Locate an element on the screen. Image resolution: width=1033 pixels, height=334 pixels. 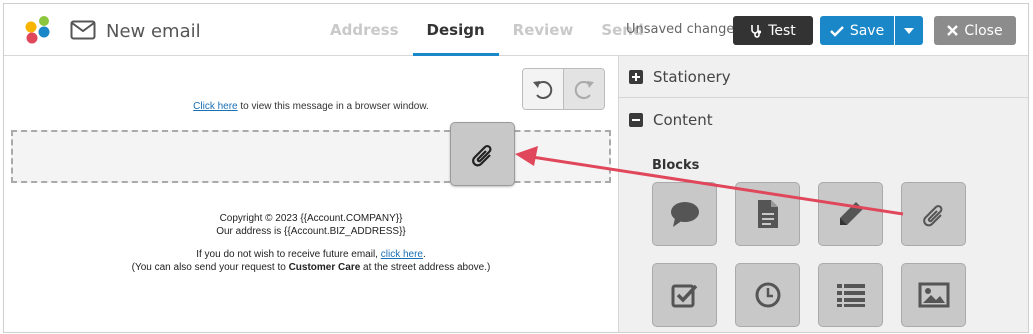
save-button: Save is located at coordinates (857, 30).